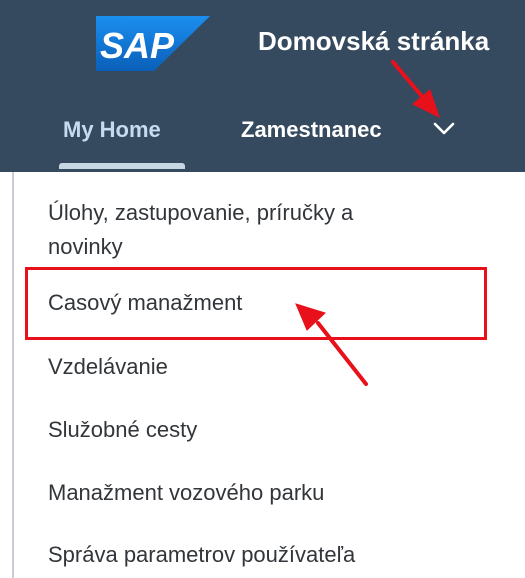 The height and width of the screenshot is (578, 525). I want to click on page-title: Domovská stránka, so click(374, 41).